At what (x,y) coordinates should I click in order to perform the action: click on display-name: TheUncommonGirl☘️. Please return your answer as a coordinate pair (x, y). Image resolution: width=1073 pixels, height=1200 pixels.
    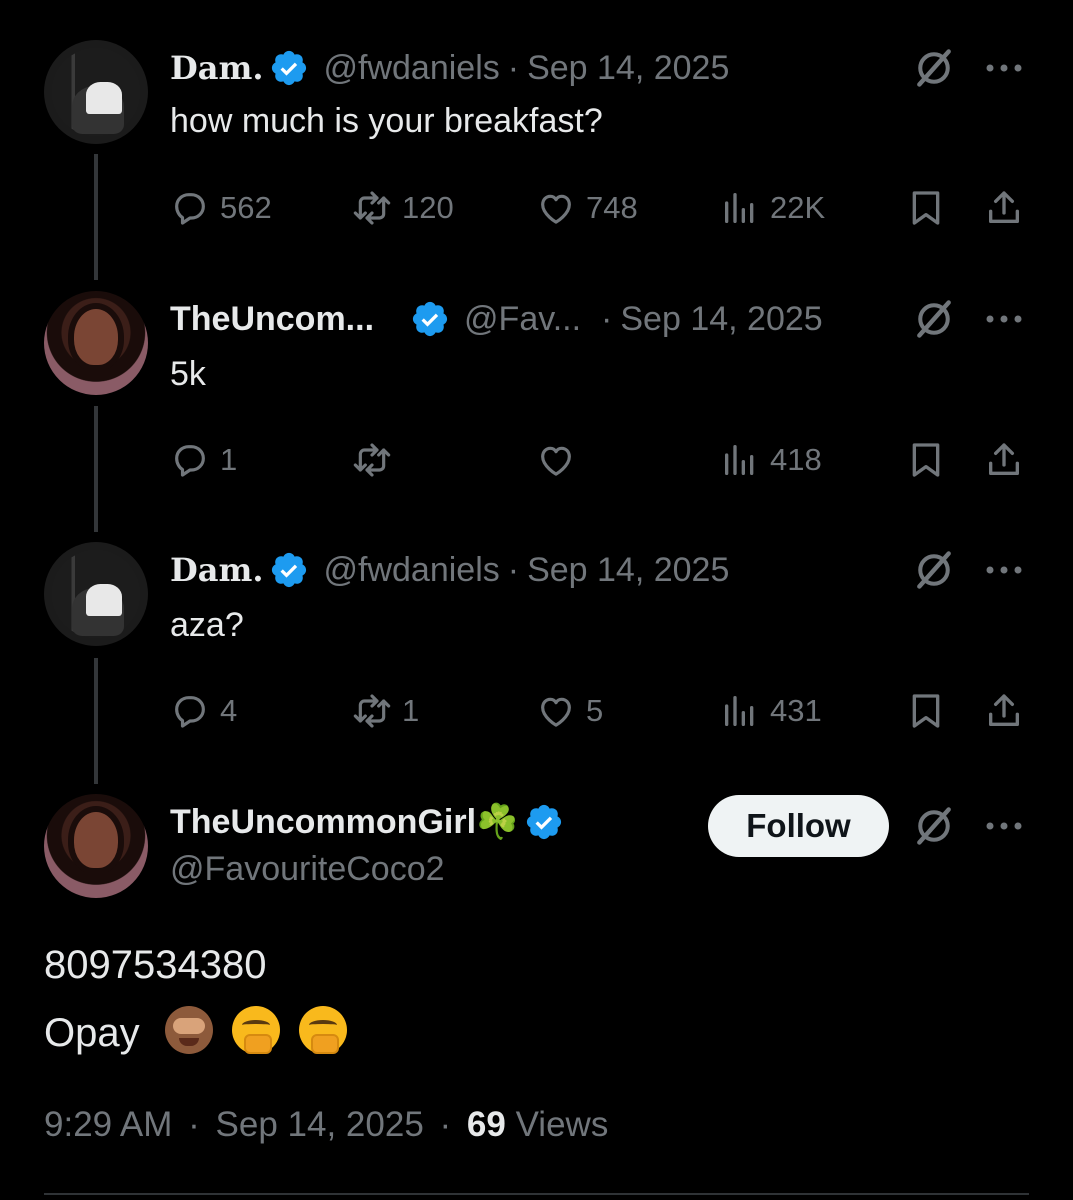
    Looking at the image, I should click on (344, 822).